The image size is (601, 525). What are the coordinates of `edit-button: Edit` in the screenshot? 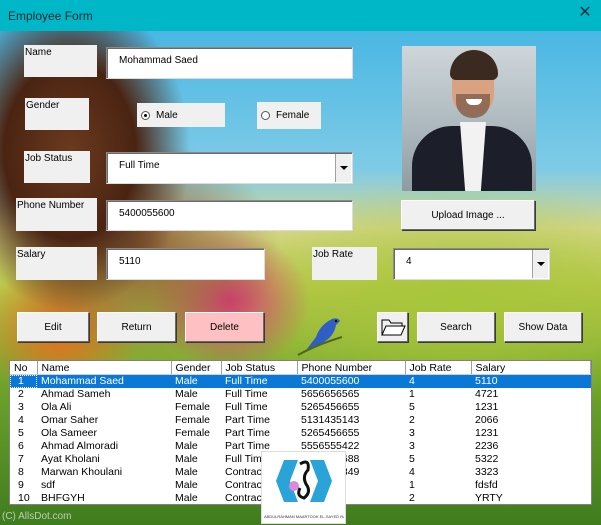 It's located at (53, 327).